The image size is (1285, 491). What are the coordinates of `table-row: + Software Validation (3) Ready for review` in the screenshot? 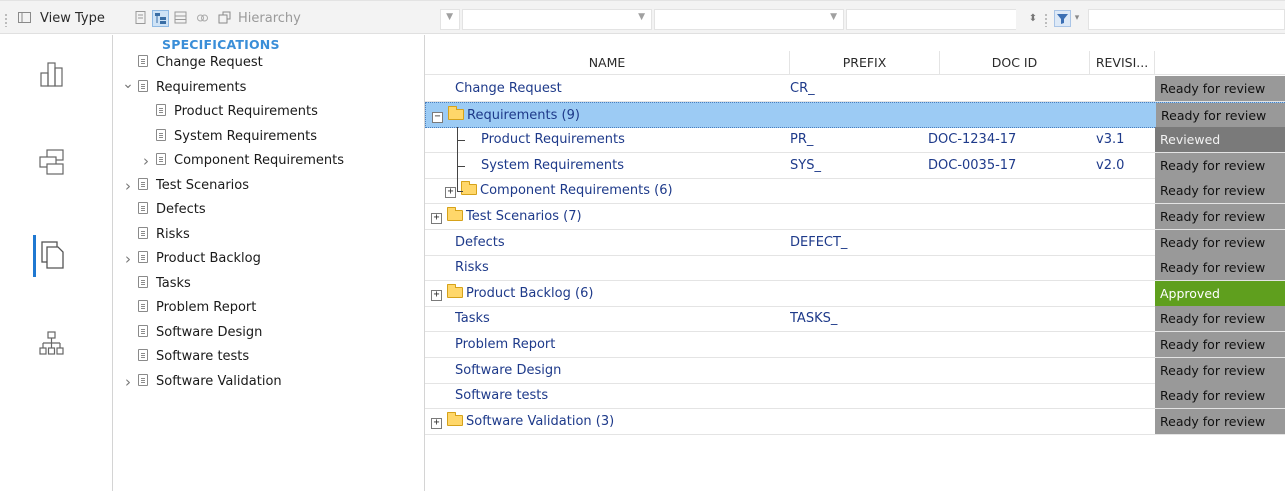 It's located at (855, 421).